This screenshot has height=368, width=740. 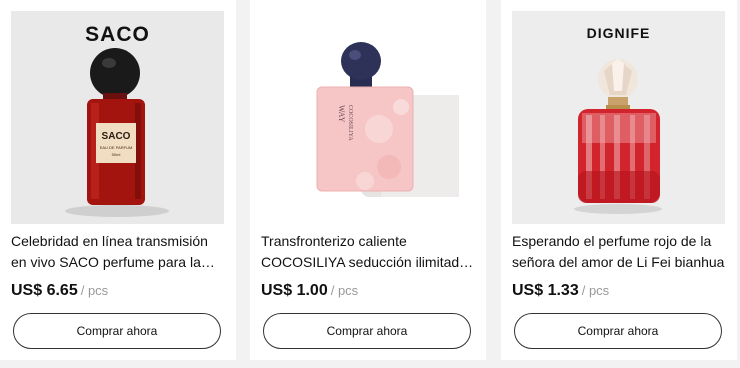 What do you see at coordinates (350, 123) in the screenshot?
I see `label-brand: COCOSILIYA` at bounding box center [350, 123].